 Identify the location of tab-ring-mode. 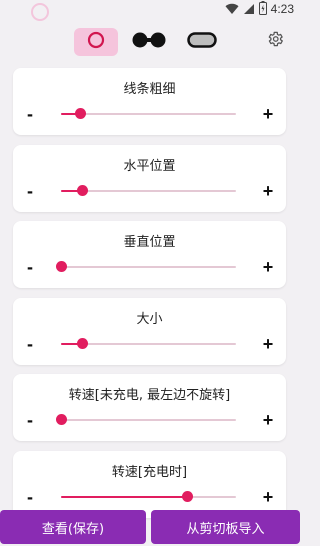
(96, 42).